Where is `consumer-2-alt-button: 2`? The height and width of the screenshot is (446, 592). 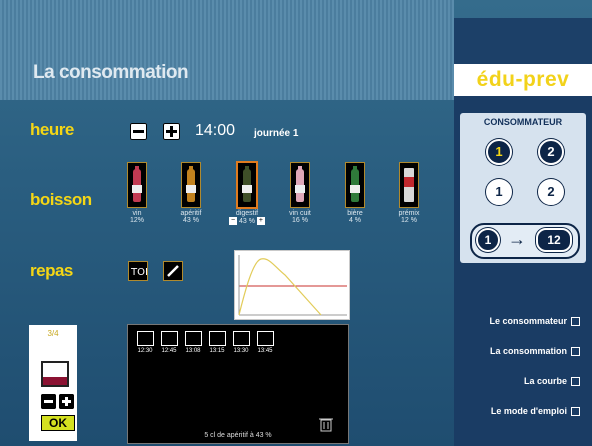
consumer-2-alt-button: 2 is located at coordinates (551, 192).